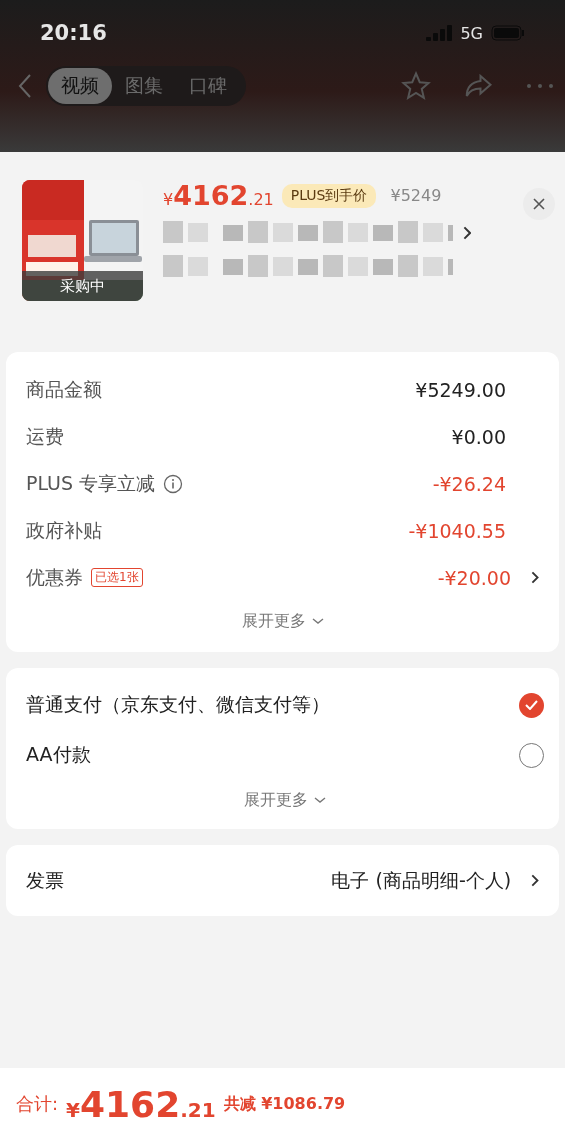  What do you see at coordinates (284, 1104) in the screenshot?
I see `saved-amount: 共减 ¥1086.79` at bounding box center [284, 1104].